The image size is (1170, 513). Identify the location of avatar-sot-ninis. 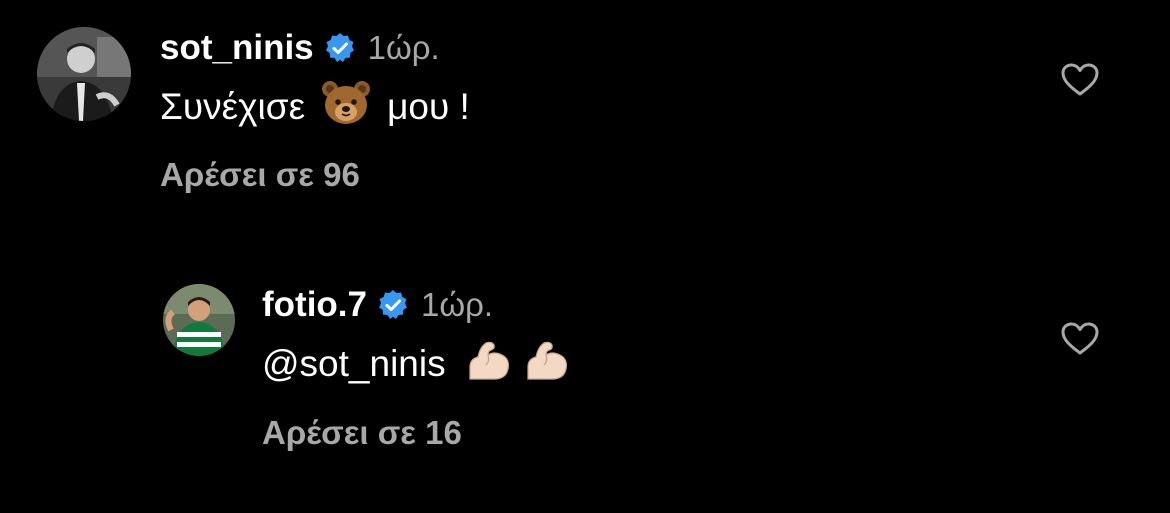
(84, 74).